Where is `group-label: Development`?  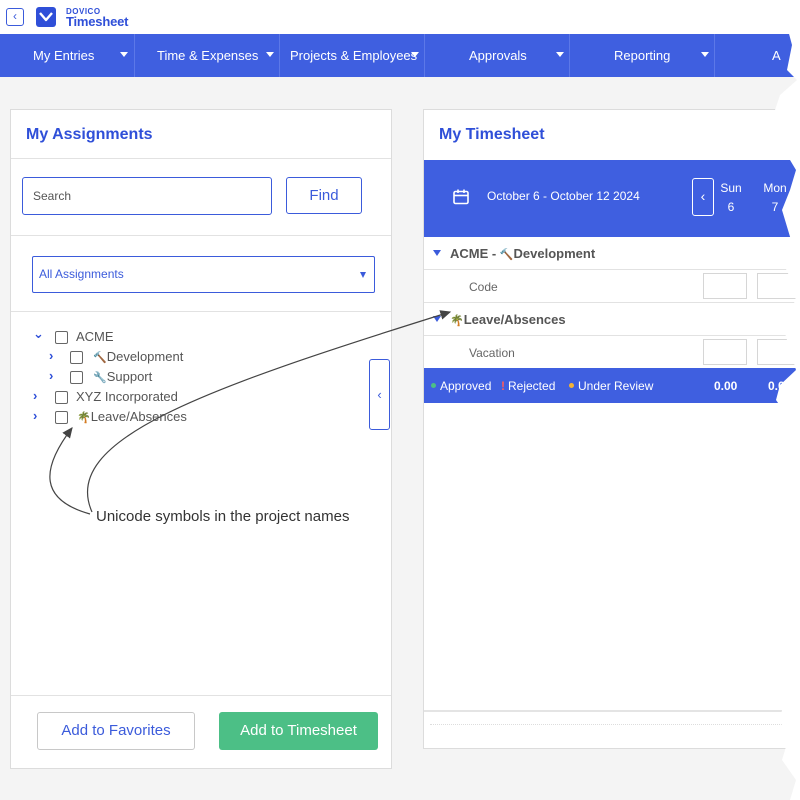 group-label: Development is located at coordinates (554, 253).